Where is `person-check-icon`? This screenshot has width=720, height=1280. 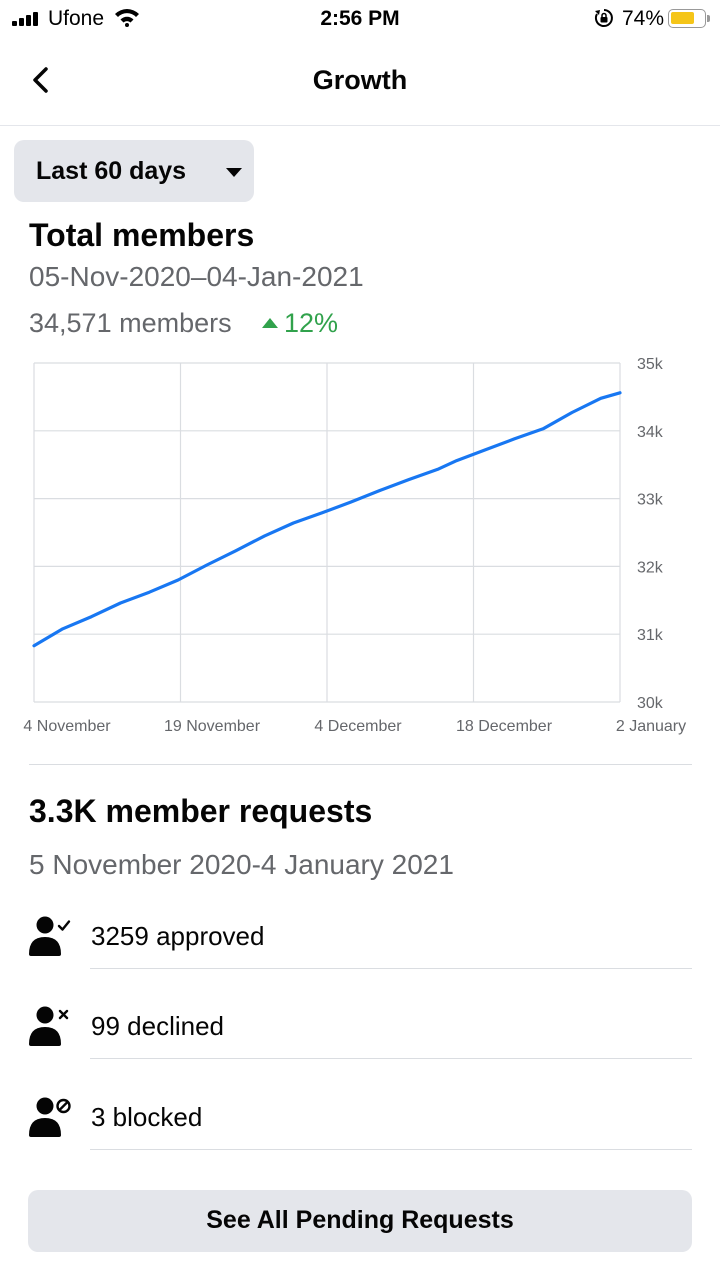 person-check-icon is located at coordinates (50, 936).